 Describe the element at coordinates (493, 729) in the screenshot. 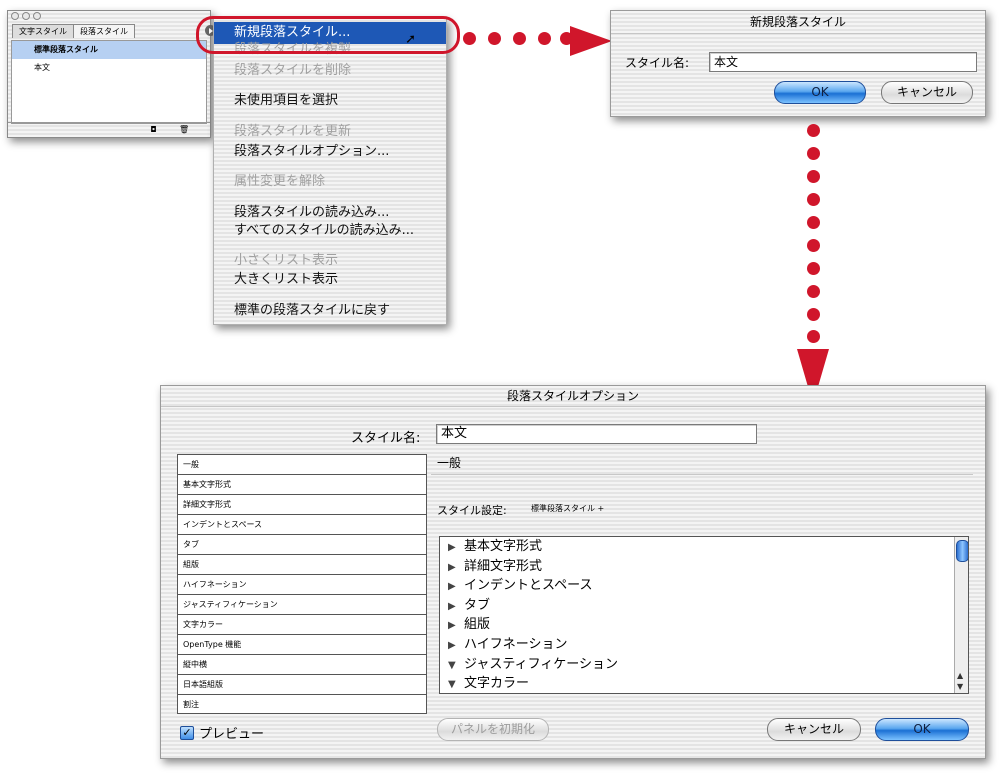

I see `reset-panel-button: パネルを初期化` at that location.